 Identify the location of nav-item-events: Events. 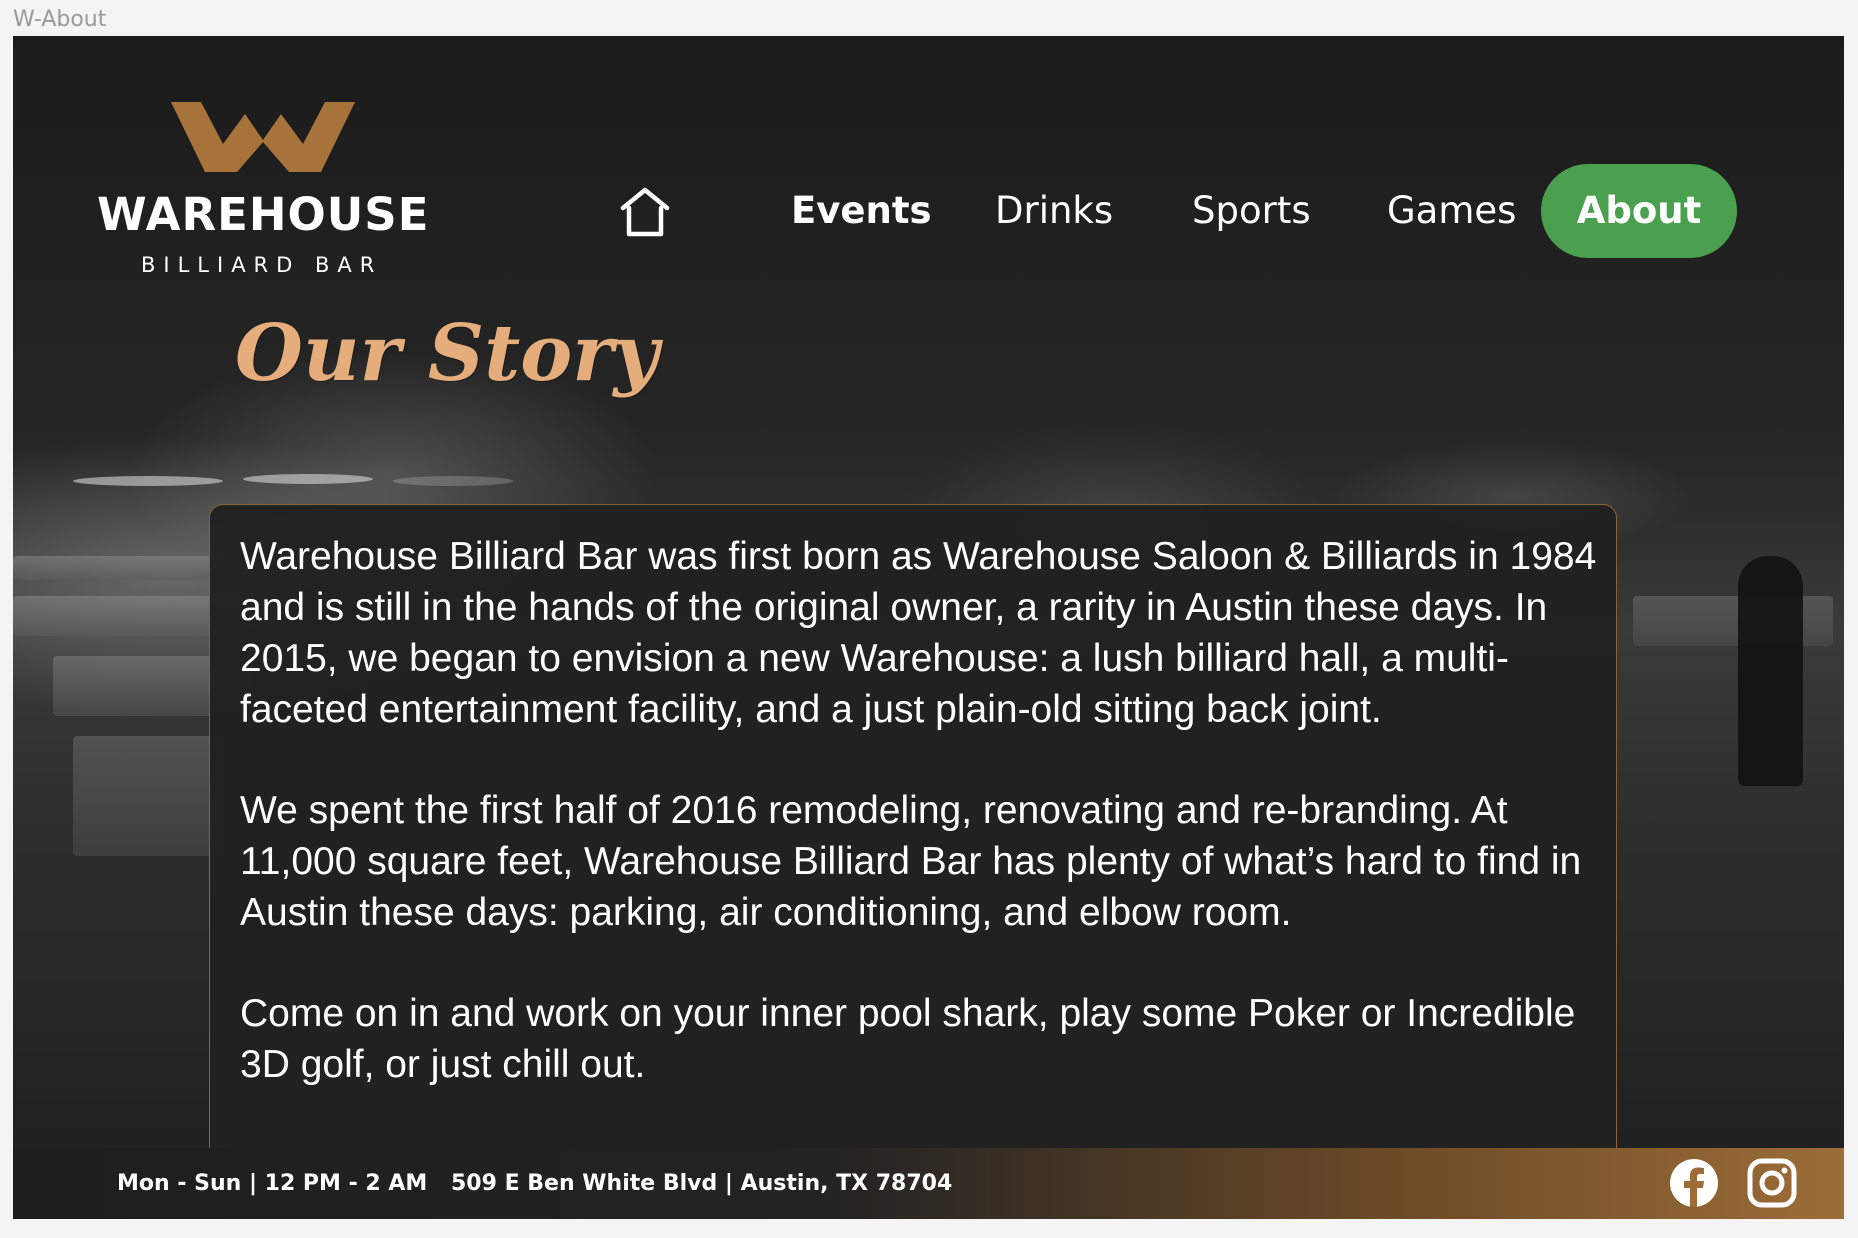
(861, 211).